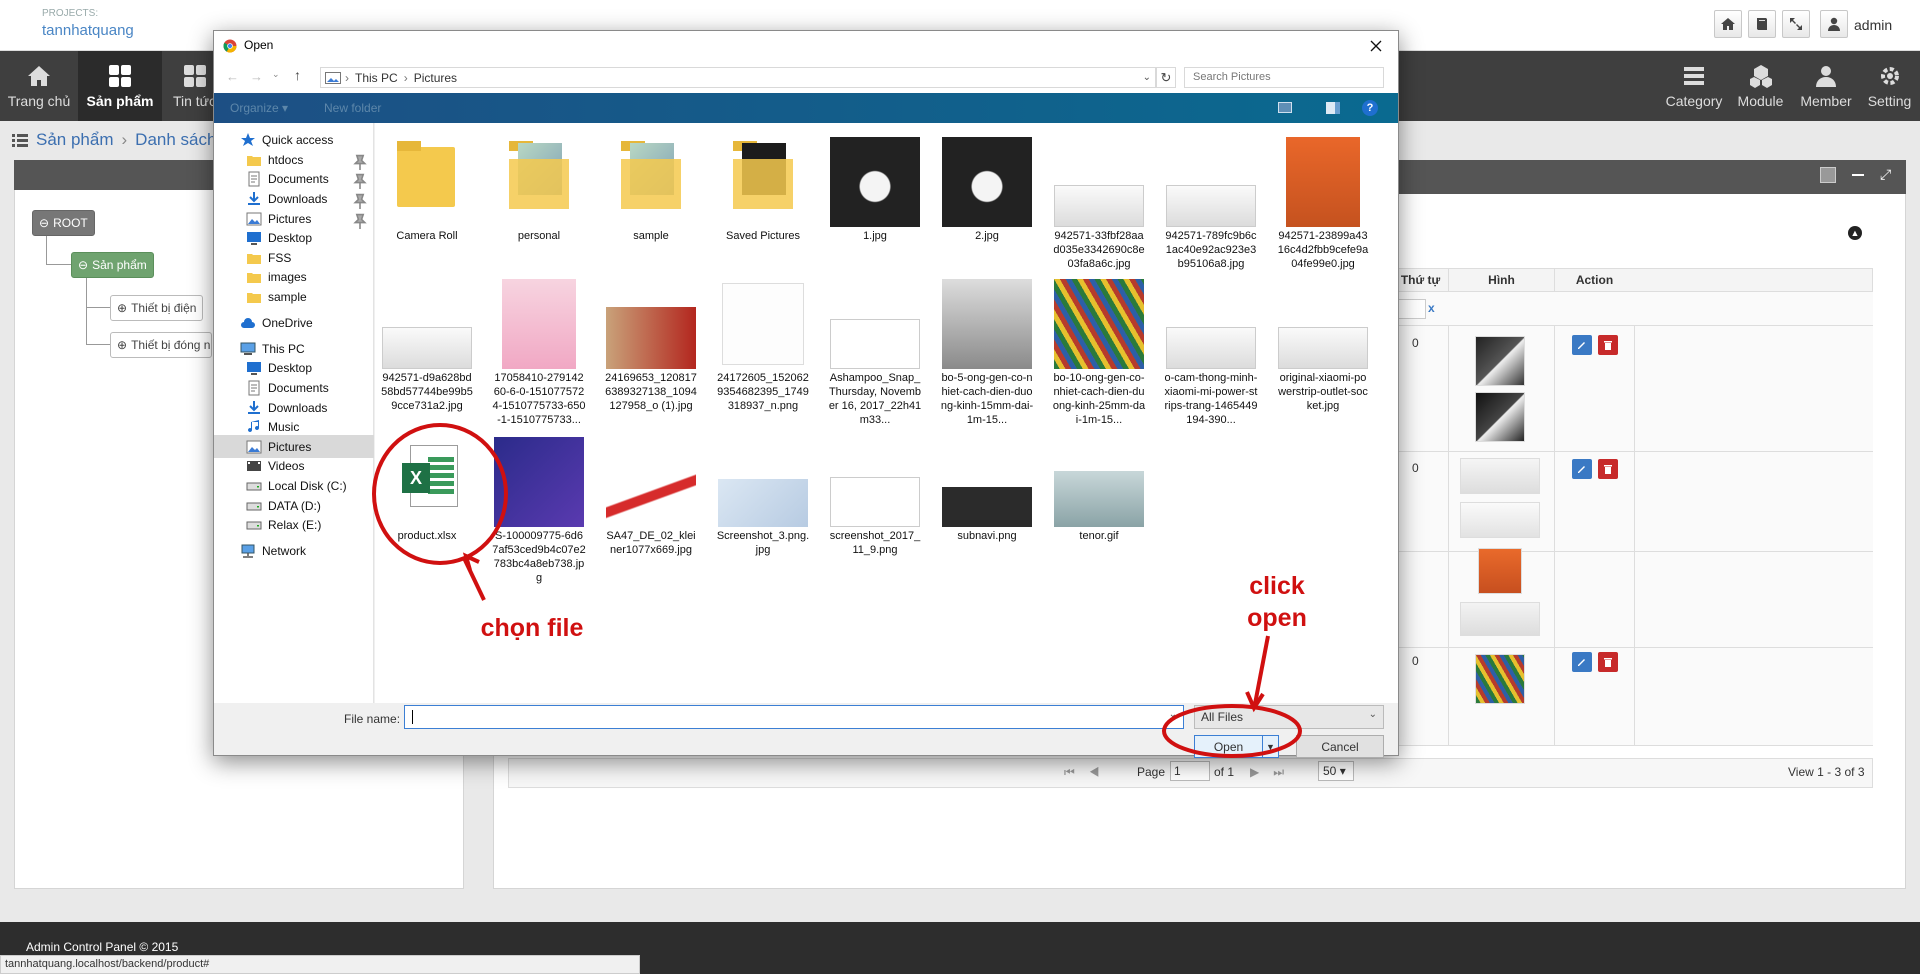 This screenshot has height=974, width=1920. Describe the element at coordinates (651, 512) in the screenshot. I see `file-item: SA47_DE_02_kleiner1077x669.jpg` at that location.